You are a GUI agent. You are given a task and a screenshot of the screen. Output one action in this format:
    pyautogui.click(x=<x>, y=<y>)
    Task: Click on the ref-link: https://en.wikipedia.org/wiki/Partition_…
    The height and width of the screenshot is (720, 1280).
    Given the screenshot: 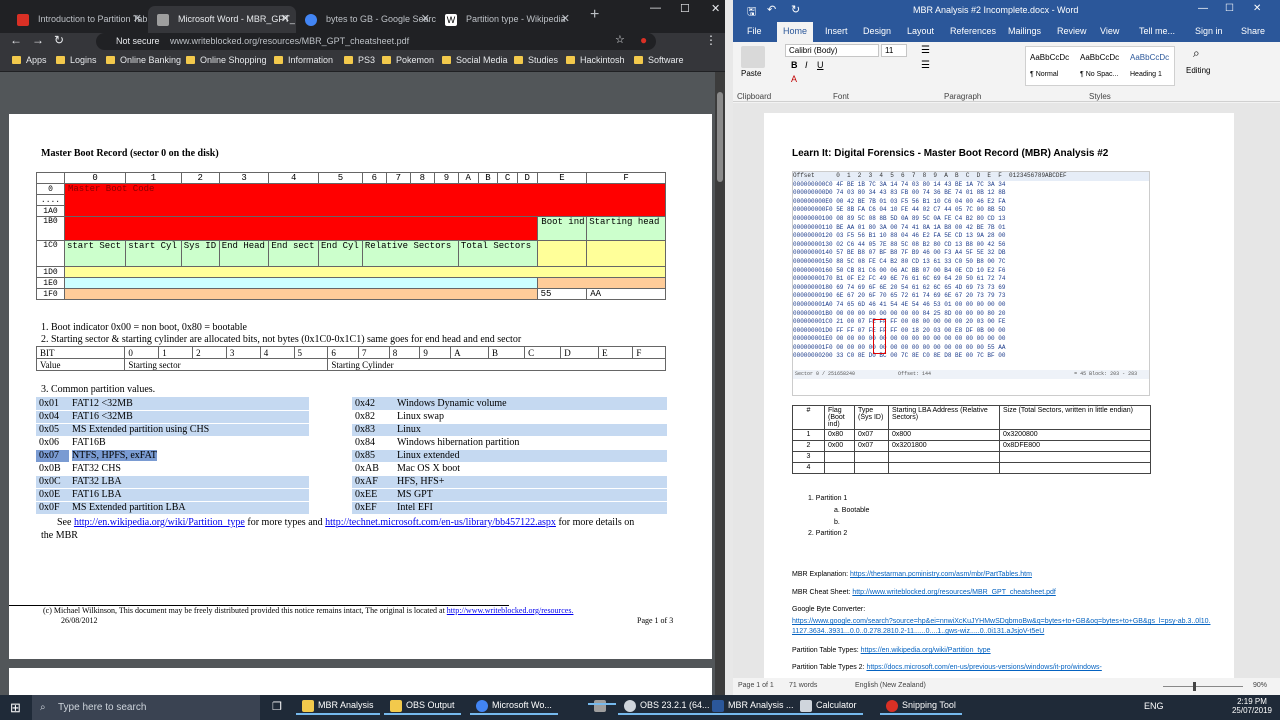 What is the action you would take?
    pyautogui.click(x=926, y=650)
    